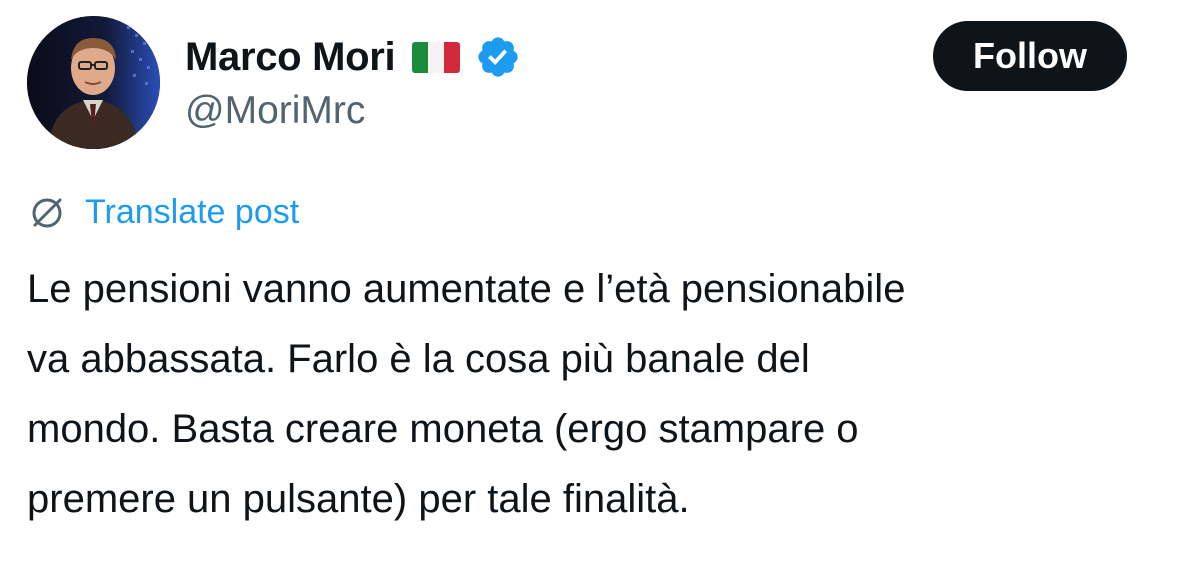  What do you see at coordinates (498, 57) in the screenshot?
I see `verified-badge-icon` at bounding box center [498, 57].